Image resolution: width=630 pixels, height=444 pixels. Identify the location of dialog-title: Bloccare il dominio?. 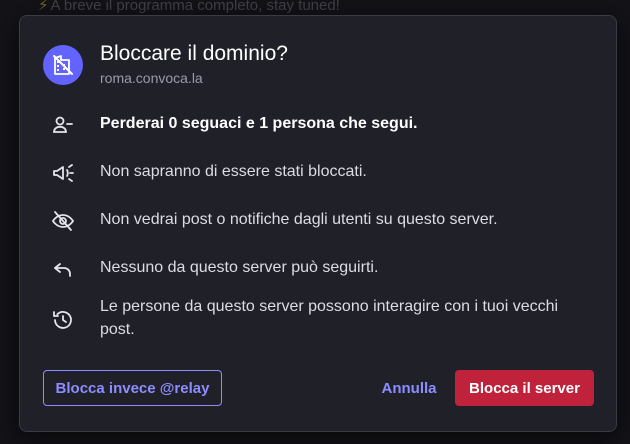
(194, 53).